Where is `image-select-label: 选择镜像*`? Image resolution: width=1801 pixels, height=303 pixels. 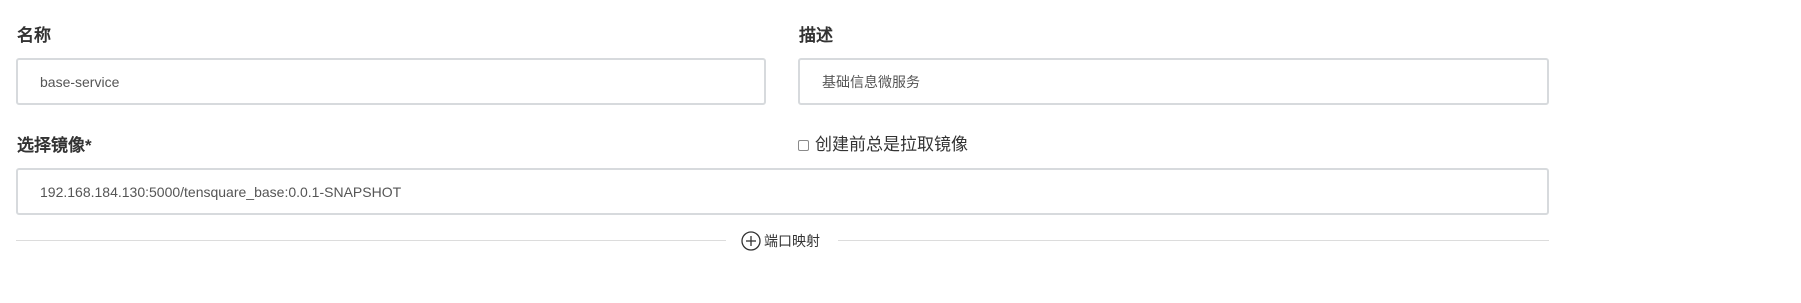 image-select-label: 选择镜像* is located at coordinates (54, 145).